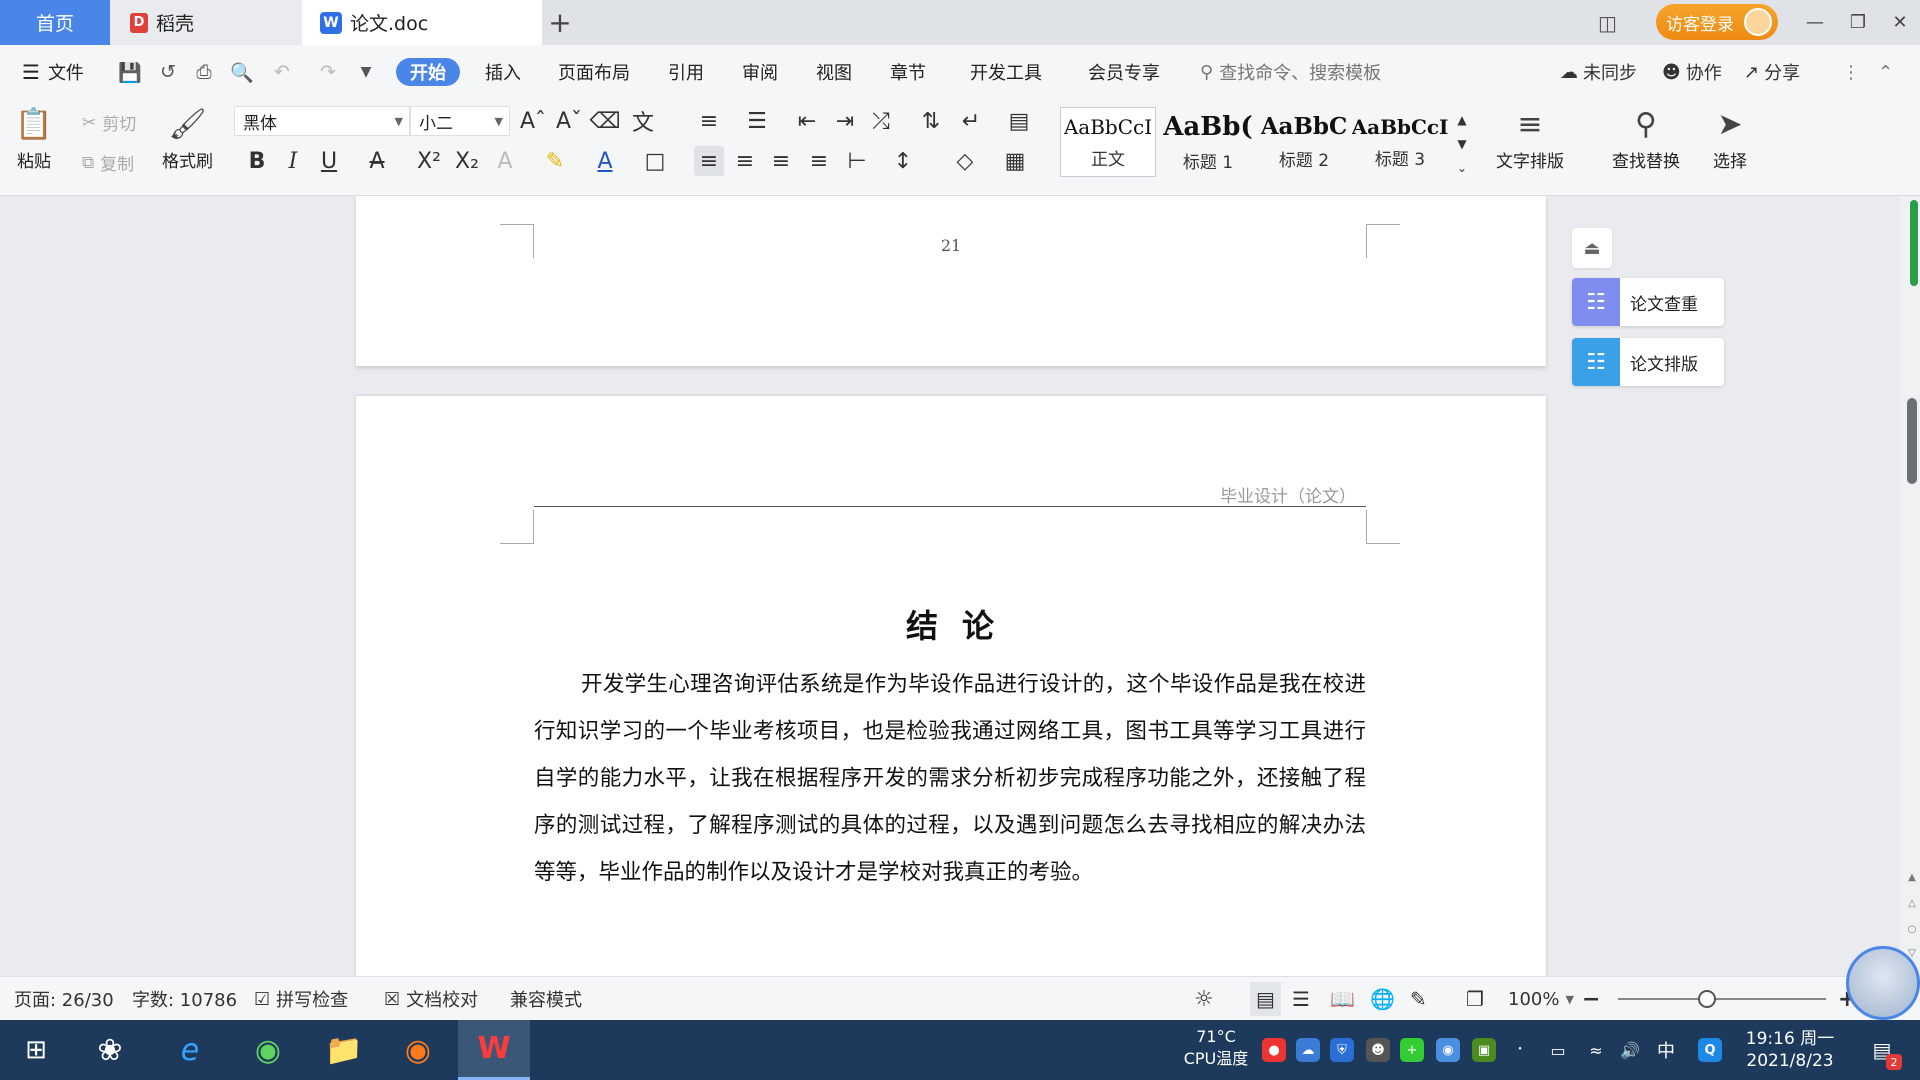 This screenshot has height=1080, width=1920. Describe the element at coordinates (1108, 142) in the screenshot. I see `style-normal: AaBbCcI 正文` at that location.